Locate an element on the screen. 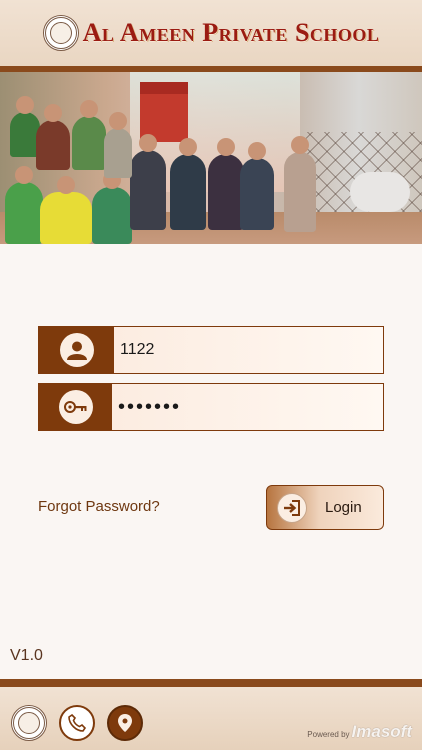 The height and width of the screenshot is (750, 422). powered-by-label: Powered by is located at coordinates (328, 734).